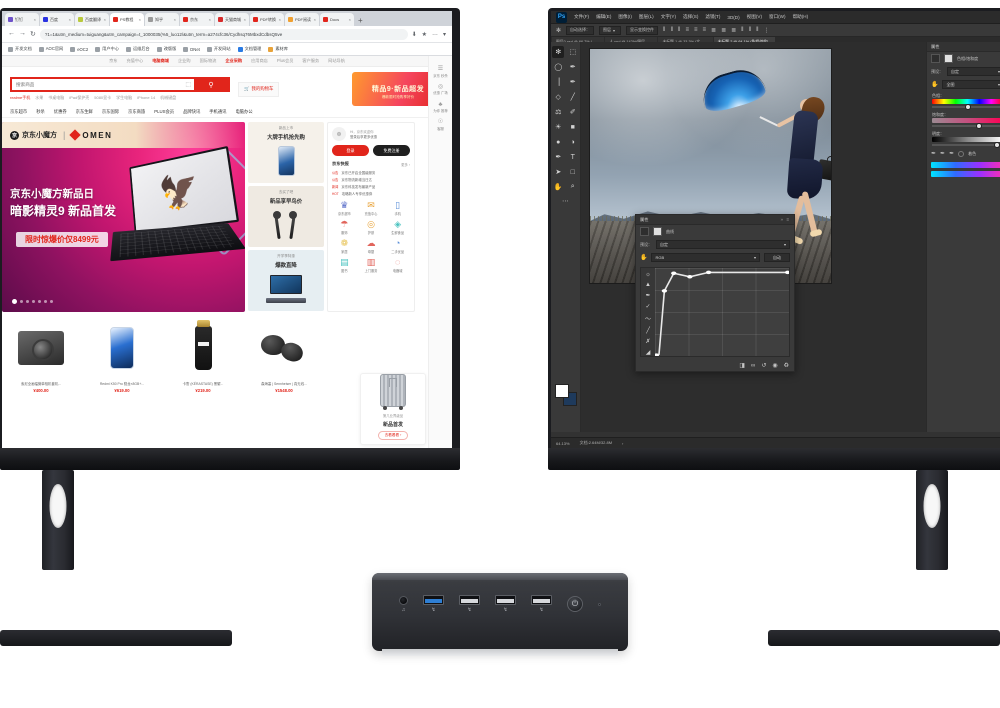  What do you see at coordinates (942, 153) in the screenshot?
I see `eyedropper-add-icon: ✒` at bounding box center [942, 153].